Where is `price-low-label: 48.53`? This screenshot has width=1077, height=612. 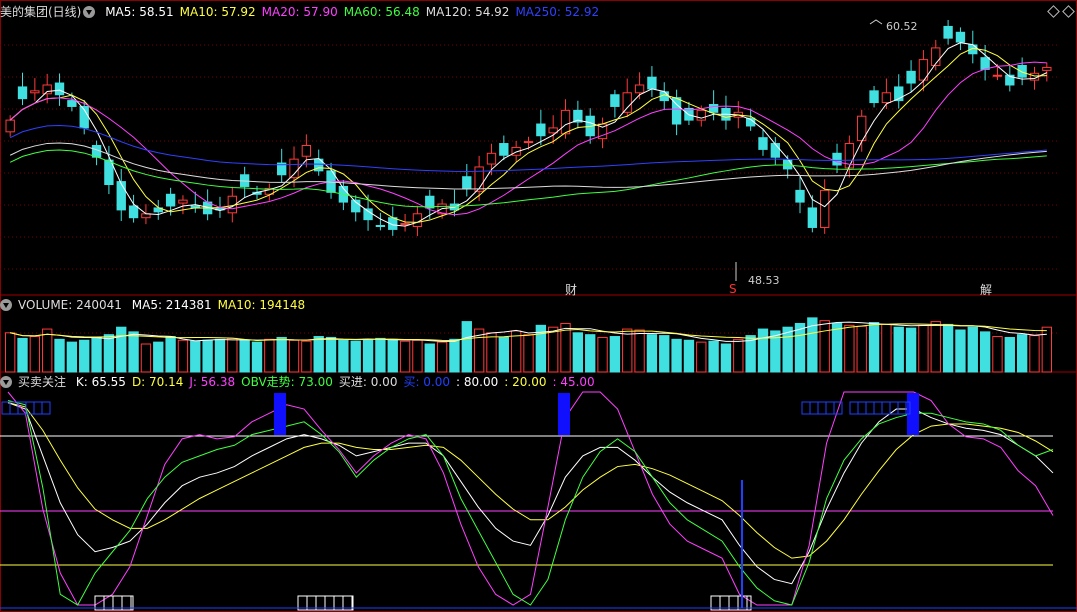 price-low-label: 48.53 is located at coordinates (764, 280).